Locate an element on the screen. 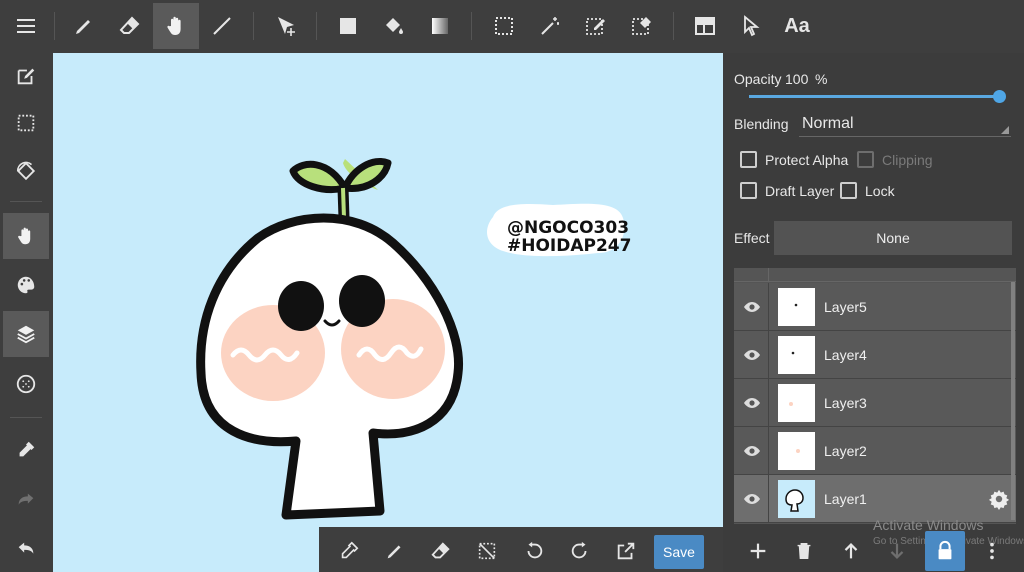 This screenshot has width=1024, height=572. undo-button is located at coordinates (26, 549).